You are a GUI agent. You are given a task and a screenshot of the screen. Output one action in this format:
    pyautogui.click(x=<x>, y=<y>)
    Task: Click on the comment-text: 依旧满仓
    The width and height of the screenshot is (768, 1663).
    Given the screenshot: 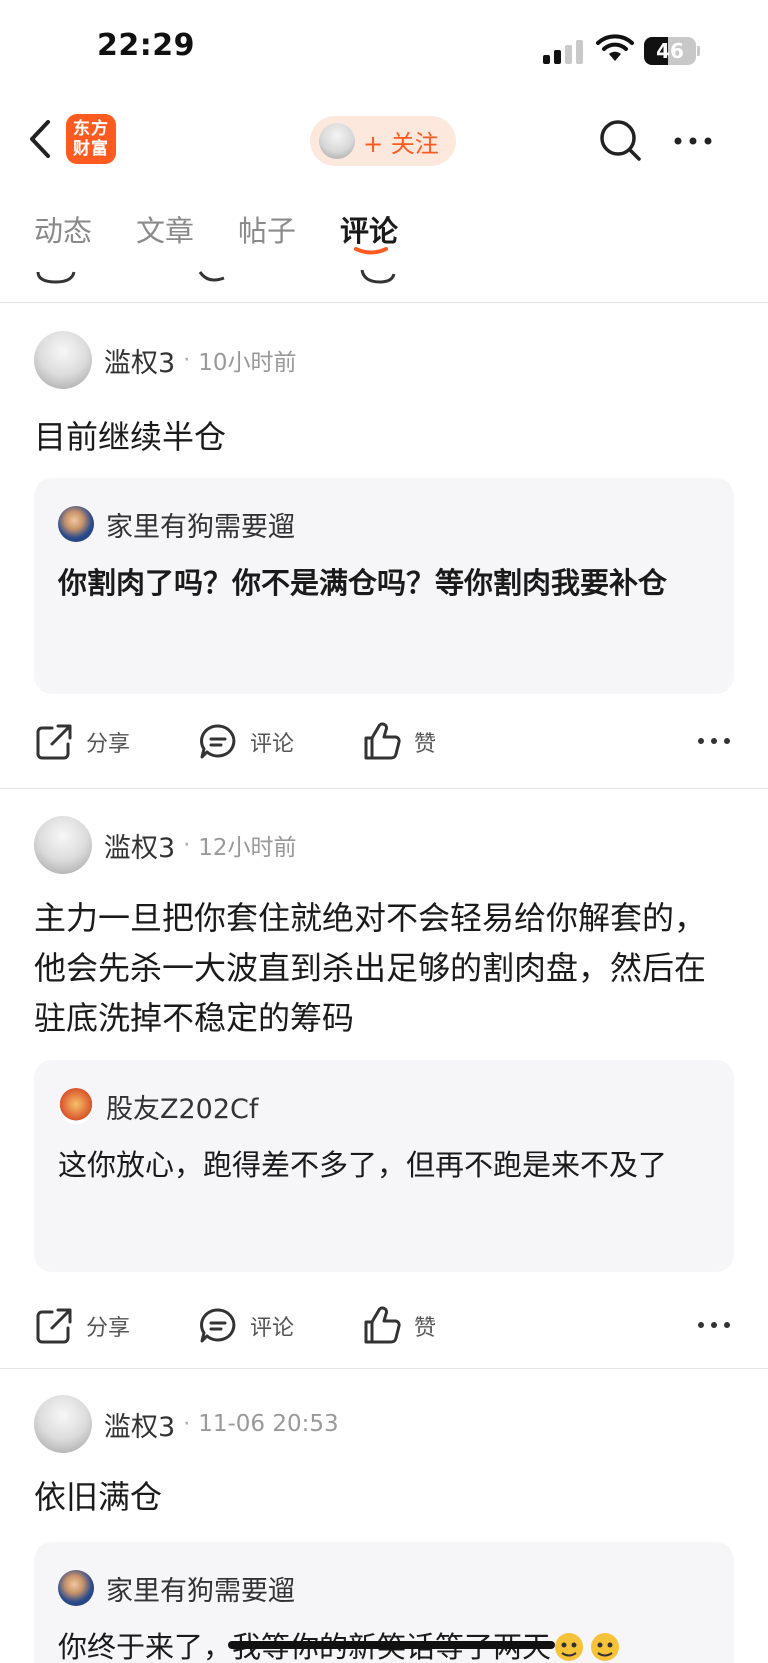 What is the action you would take?
    pyautogui.click(x=384, y=1497)
    